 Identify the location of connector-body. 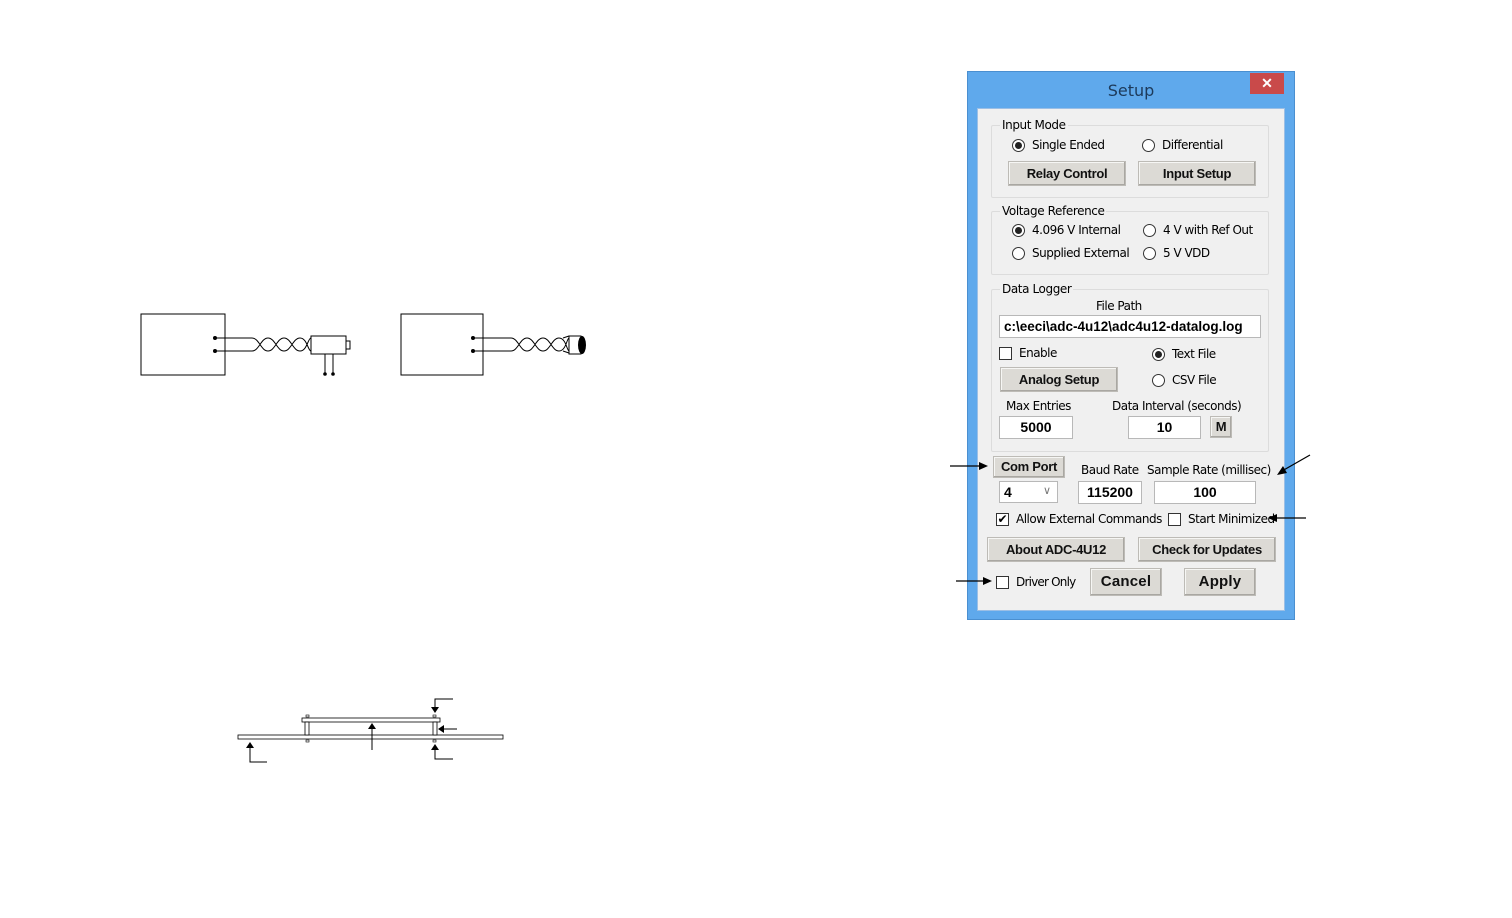
(328, 345).